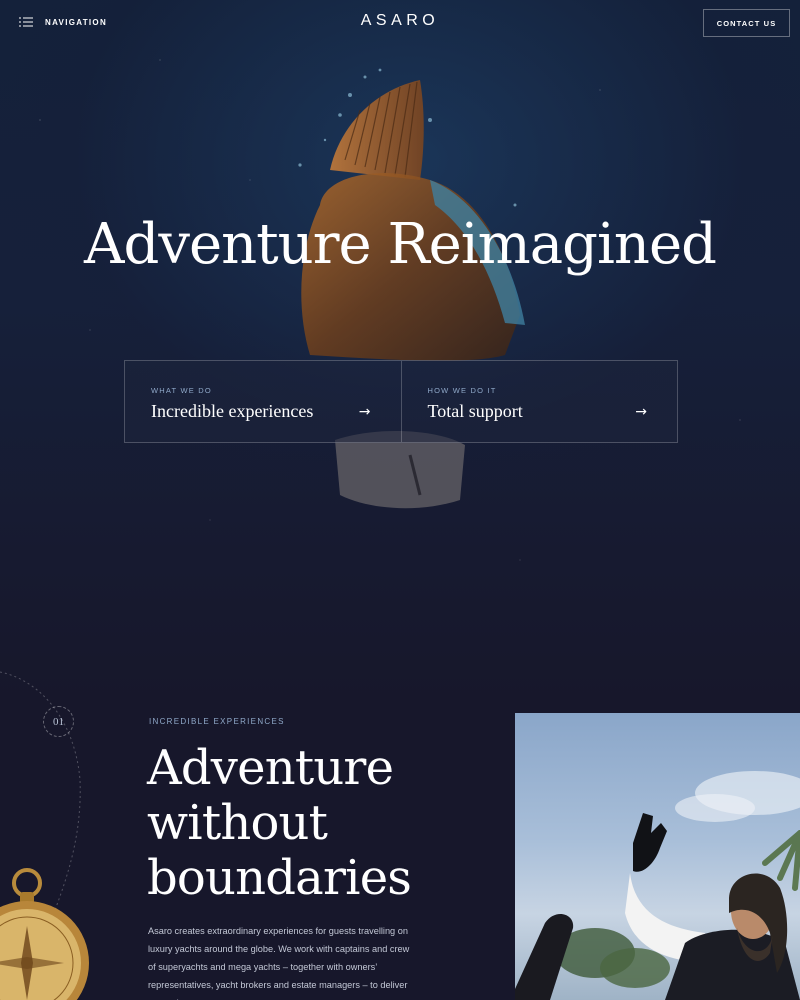  Describe the element at coordinates (58, 721) in the screenshot. I see `section-number: 01` at that location.